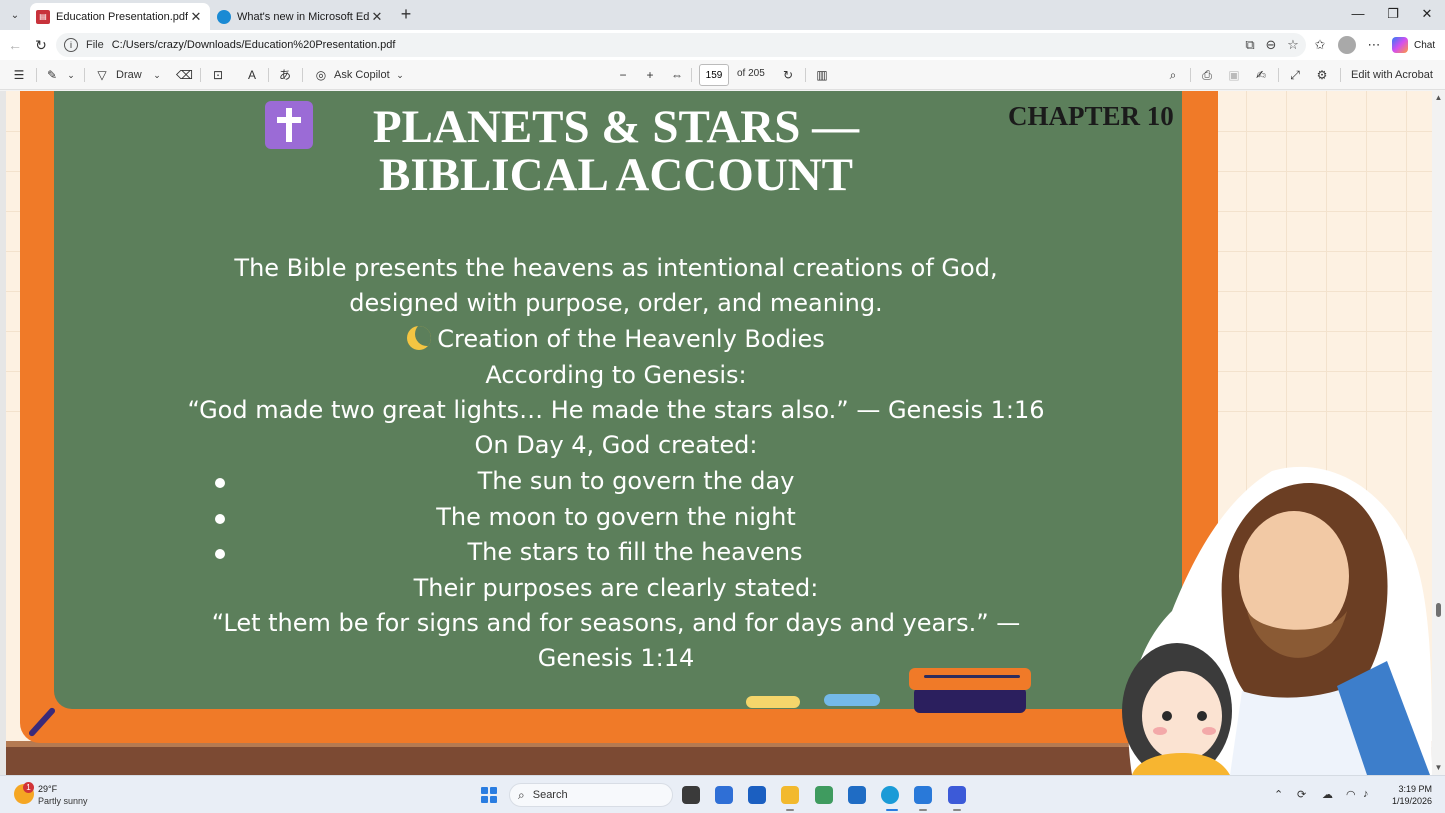 This screenshot has width=1445, height=813. I want to click on scroll-up-arrow-icon: ▲, so click(1438, 98).